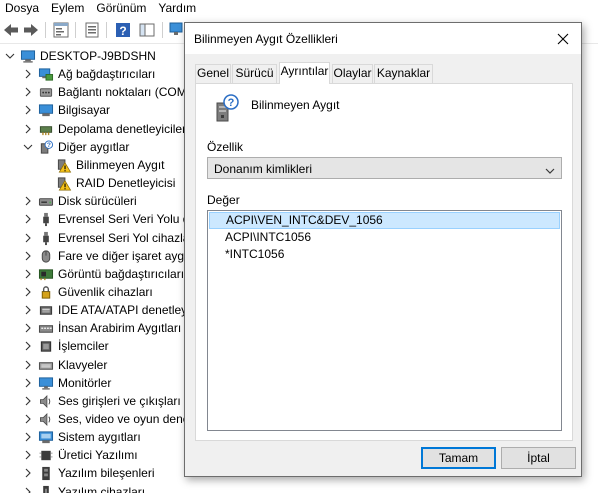 The width and height of the screenshot is (598, 493). I want to click on properties-icon, so click(61, 30).